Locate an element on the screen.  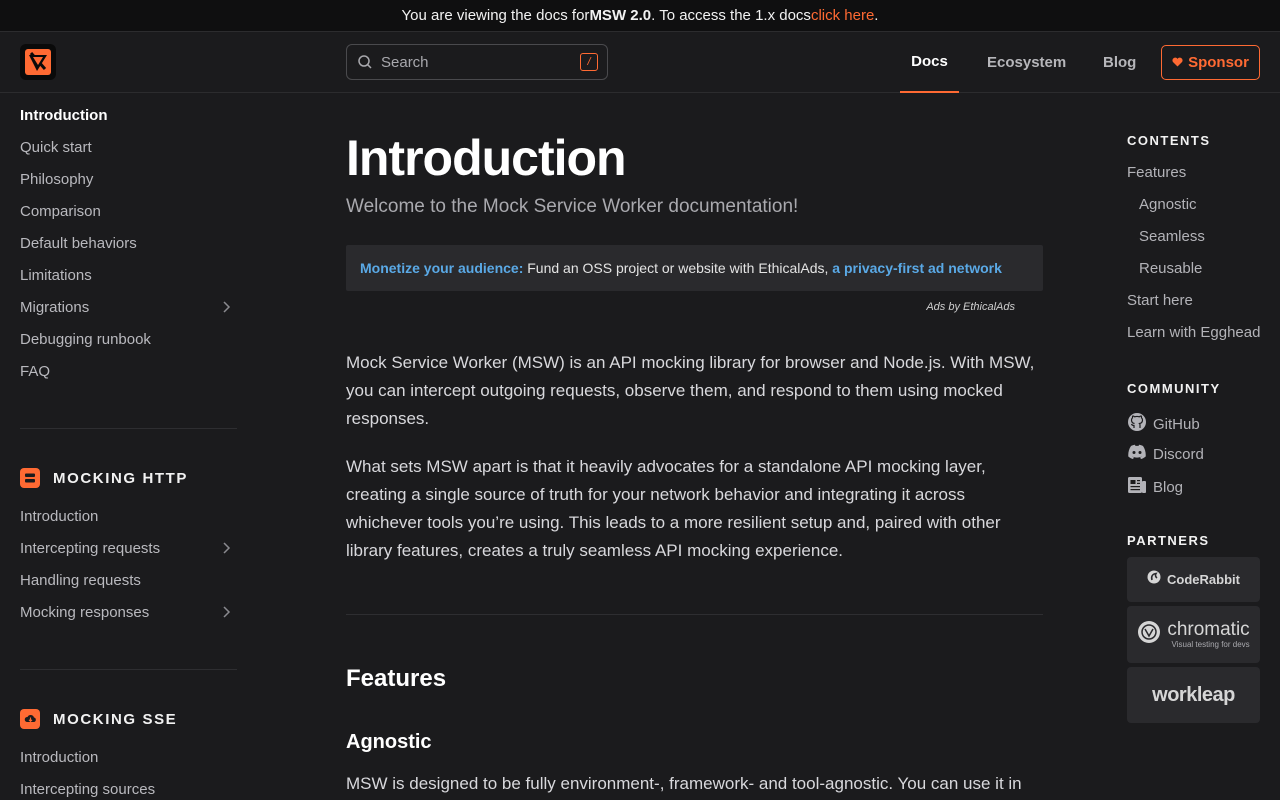
banner-version: MSW 2.0 is located at coordinates (620, 15).